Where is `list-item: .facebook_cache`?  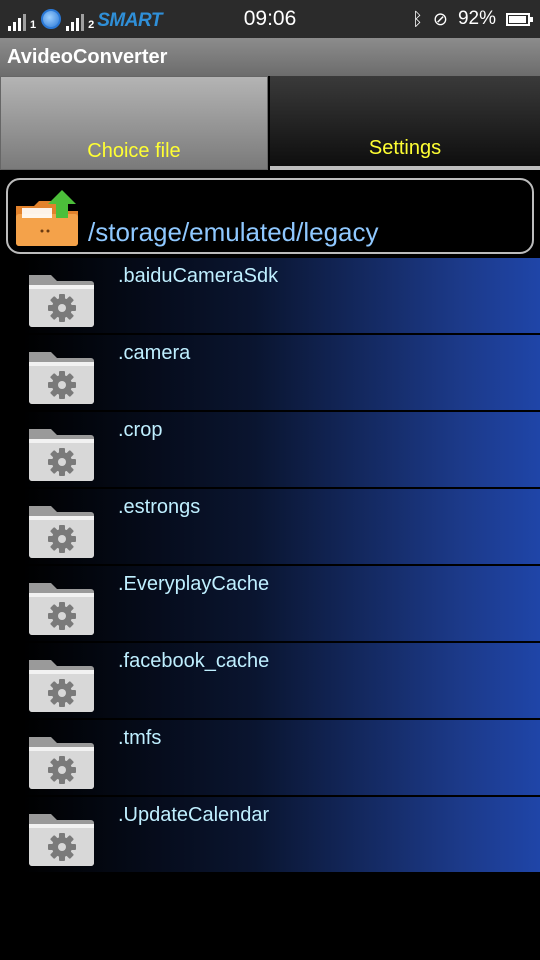
list-item: .facebook_cache is located at coordinates (281, 680).